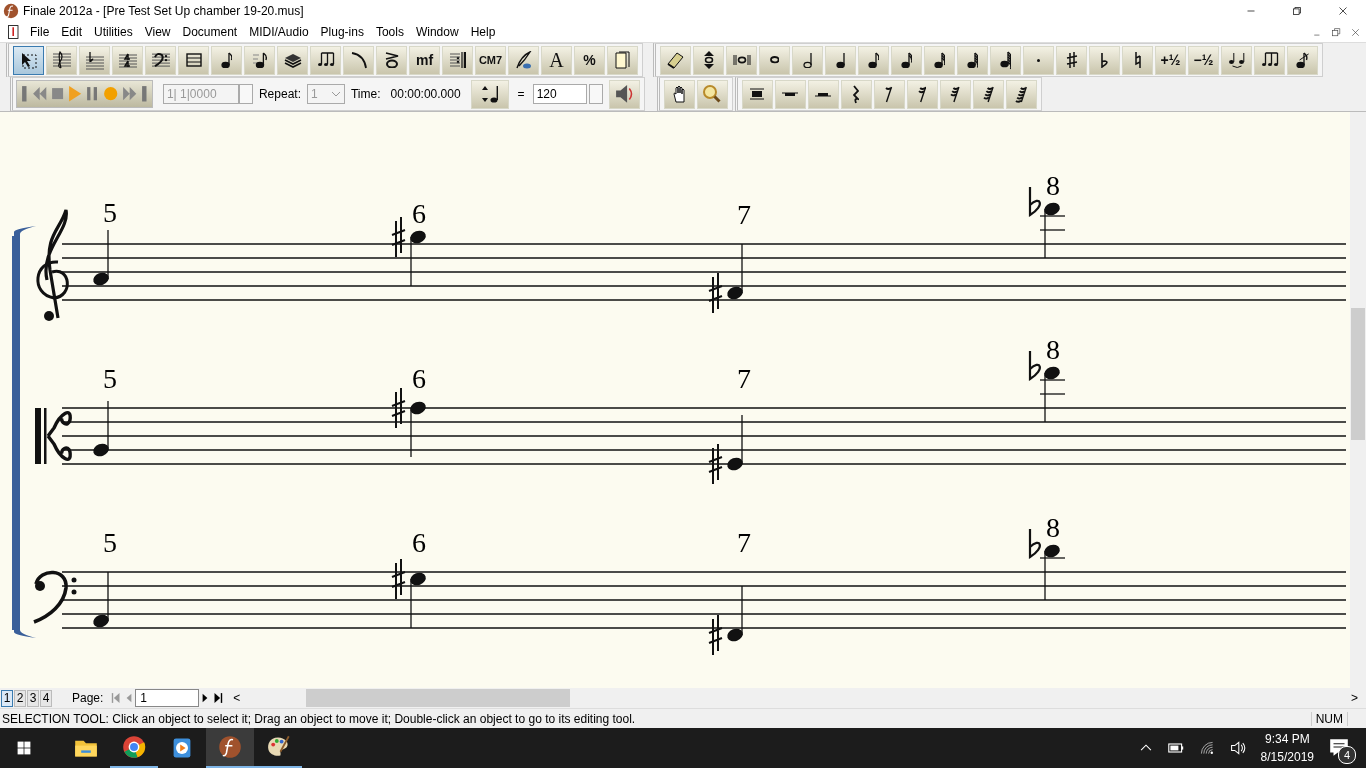 The height and width of the screenshot is (768, 1366). What do you see at coordinates (33, 698) in the screenshot?
I see `page-tab: 3` at bounding box center [33, 698].